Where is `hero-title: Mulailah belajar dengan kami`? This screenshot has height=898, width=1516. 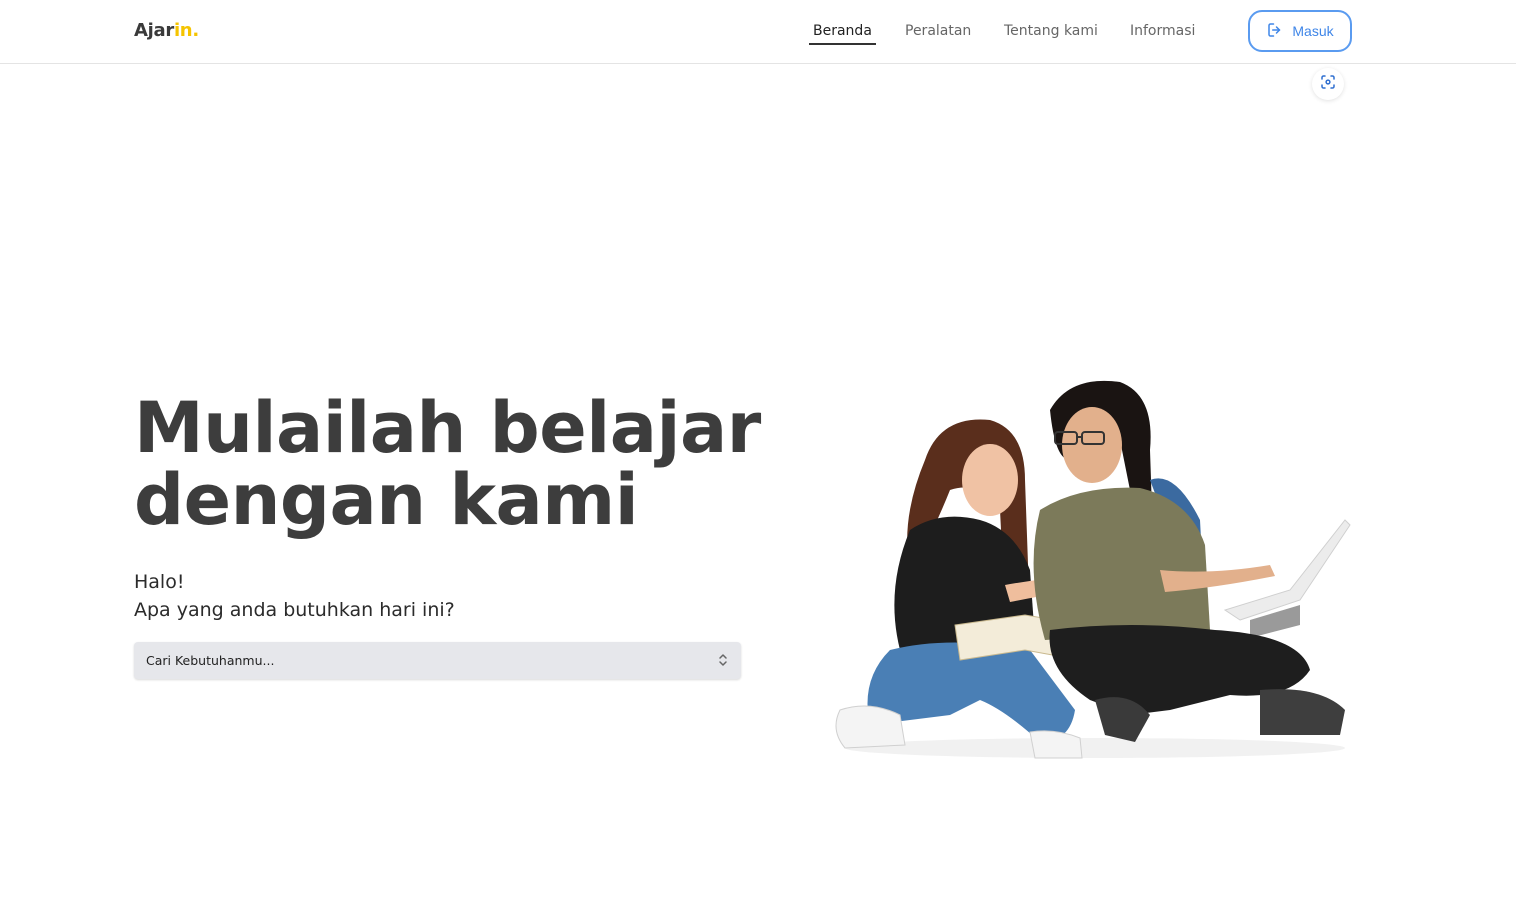 hero-title: Mulailah belajar dengan kami is located at coordinates (454, 464).